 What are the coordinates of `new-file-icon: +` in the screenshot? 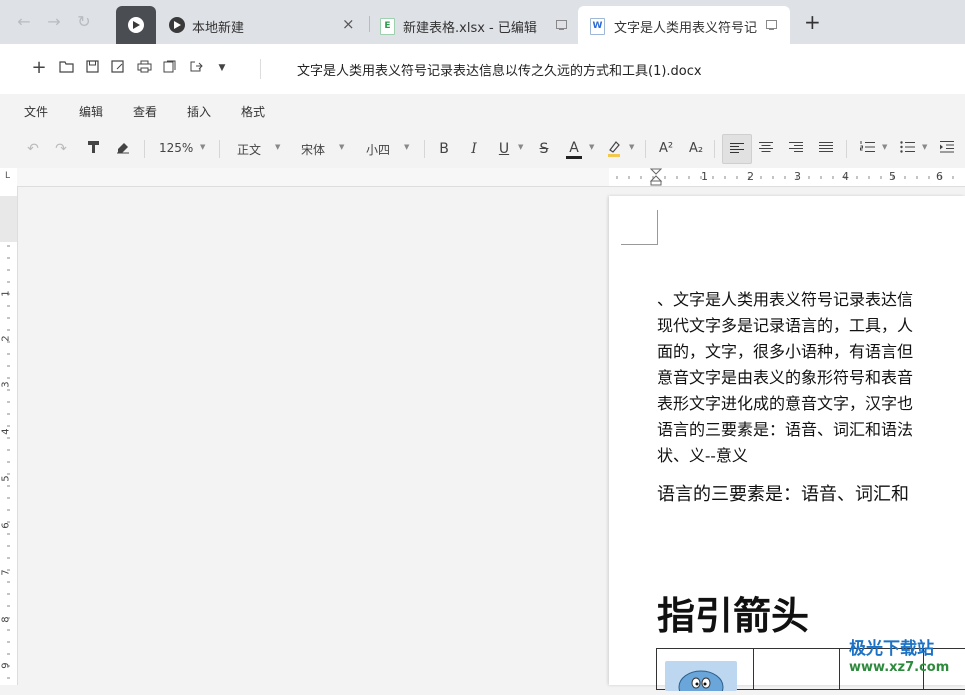 It's located at (39, 68).